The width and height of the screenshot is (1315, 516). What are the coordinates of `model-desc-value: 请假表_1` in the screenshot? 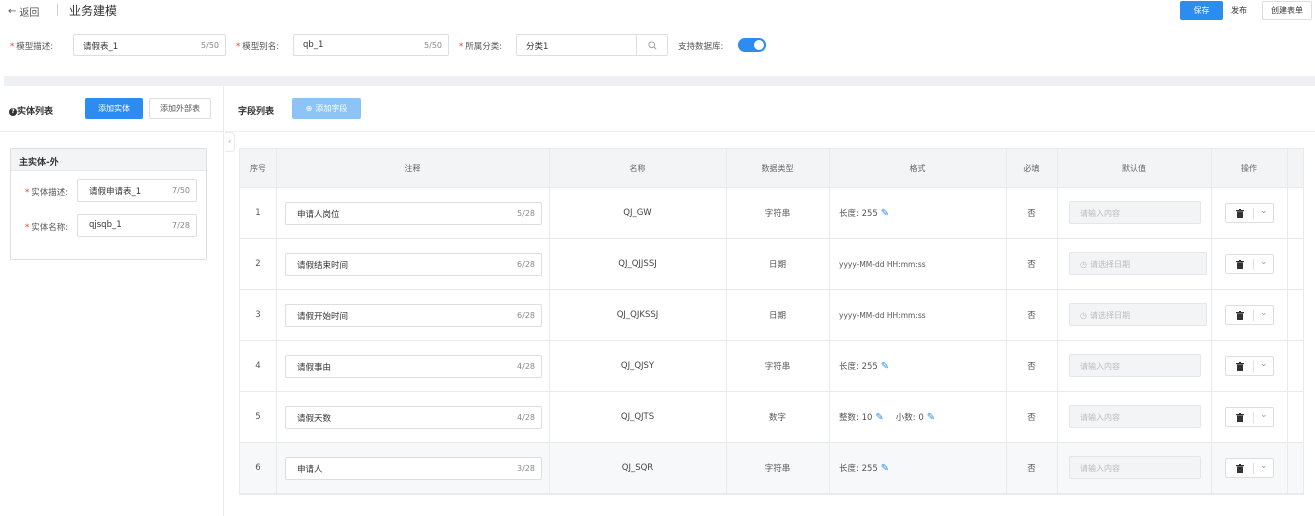 It's located at (101, 47).